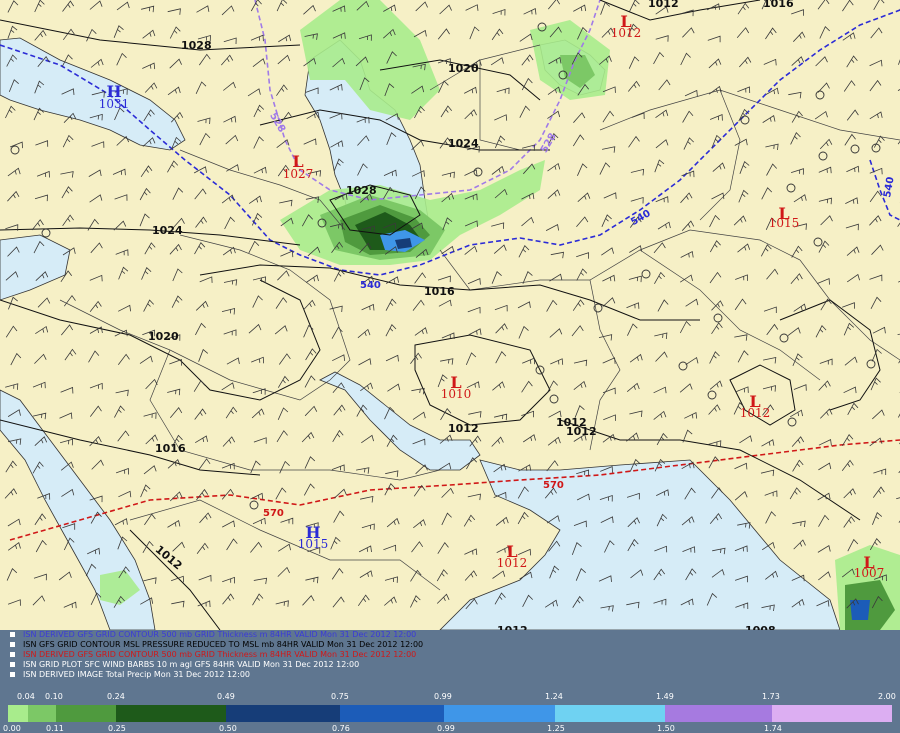  What do you see at coordinates (556, 728) in the screenshot?
I see `colorbar-bottom-label: 1.25` at bounding box center [556, 728].